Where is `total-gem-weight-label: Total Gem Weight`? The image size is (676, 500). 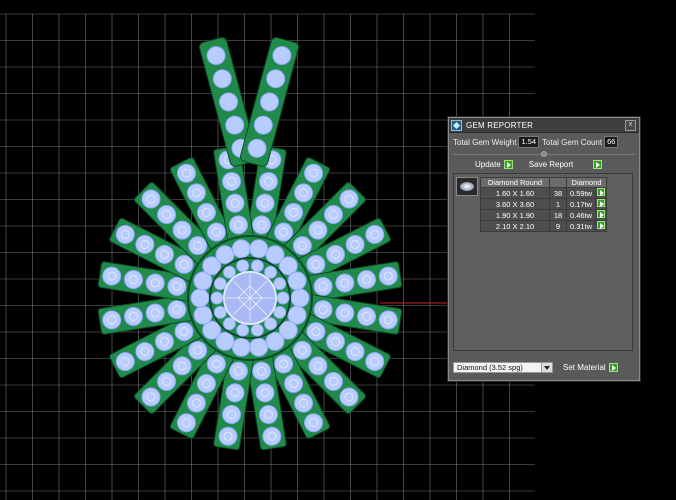 total-gem-weight-label: Total Gem Weight is located at coordinates (485, 142).